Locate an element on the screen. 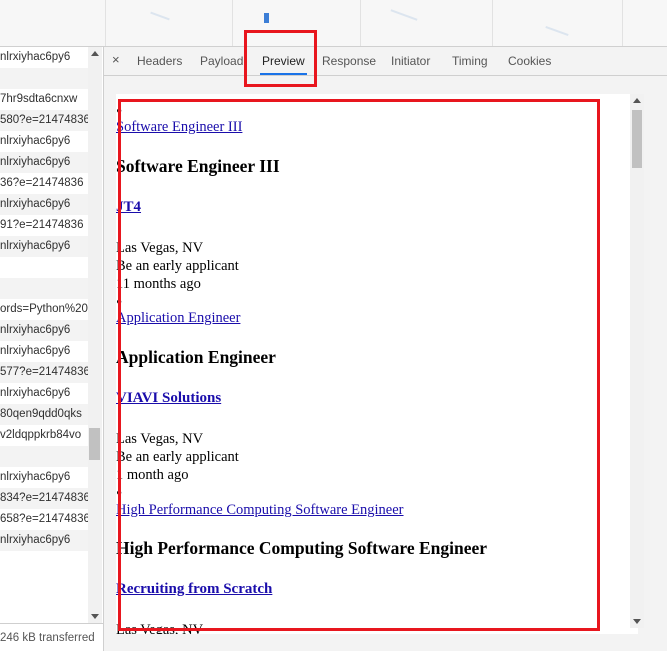 Image resolution: width=667 pixels, height=651 pixels. request-row: 580?e=21474836 is located at coordinates (44, 120).